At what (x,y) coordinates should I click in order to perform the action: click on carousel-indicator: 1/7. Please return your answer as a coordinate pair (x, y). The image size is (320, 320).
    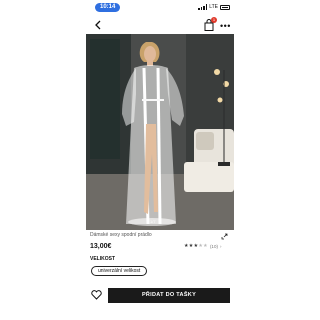
    Looking at the image, I should click on (153, 221).